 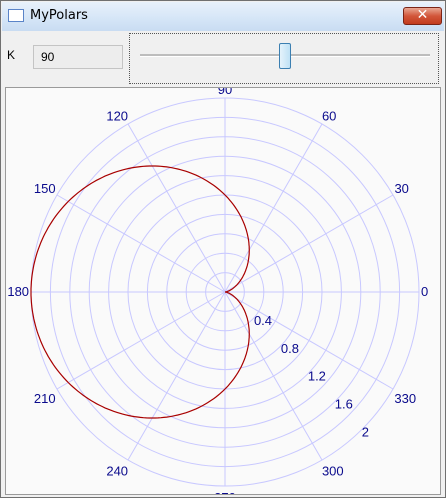 What do you see at coordinates (225, 92) in the screenshot?
I see `angle-label: 90` at bounding box center [225, 92].